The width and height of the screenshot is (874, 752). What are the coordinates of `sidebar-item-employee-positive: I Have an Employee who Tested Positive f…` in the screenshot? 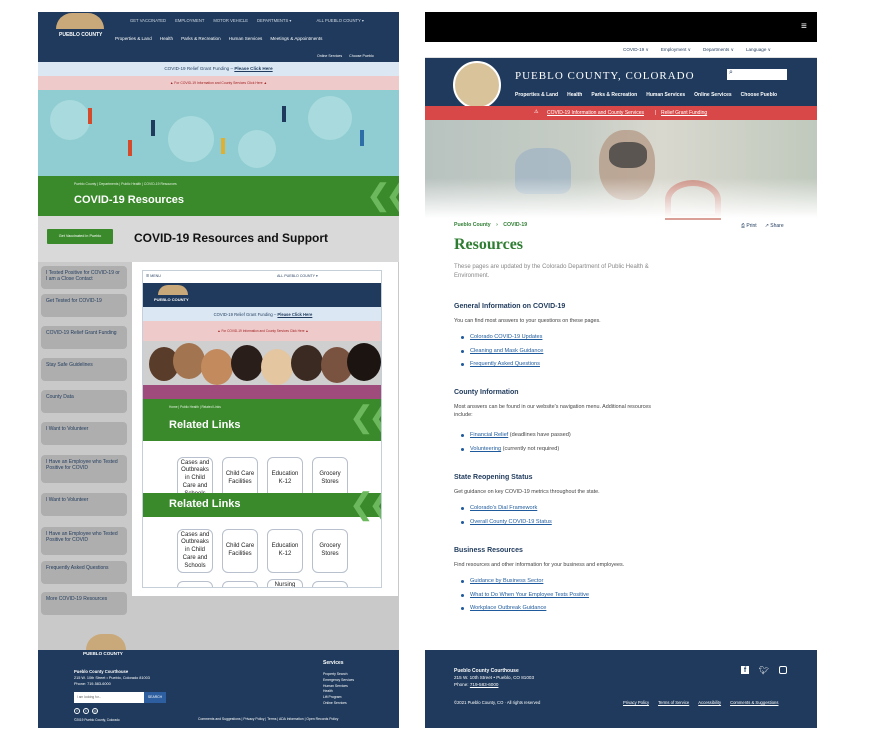 It's located at (84, 469).